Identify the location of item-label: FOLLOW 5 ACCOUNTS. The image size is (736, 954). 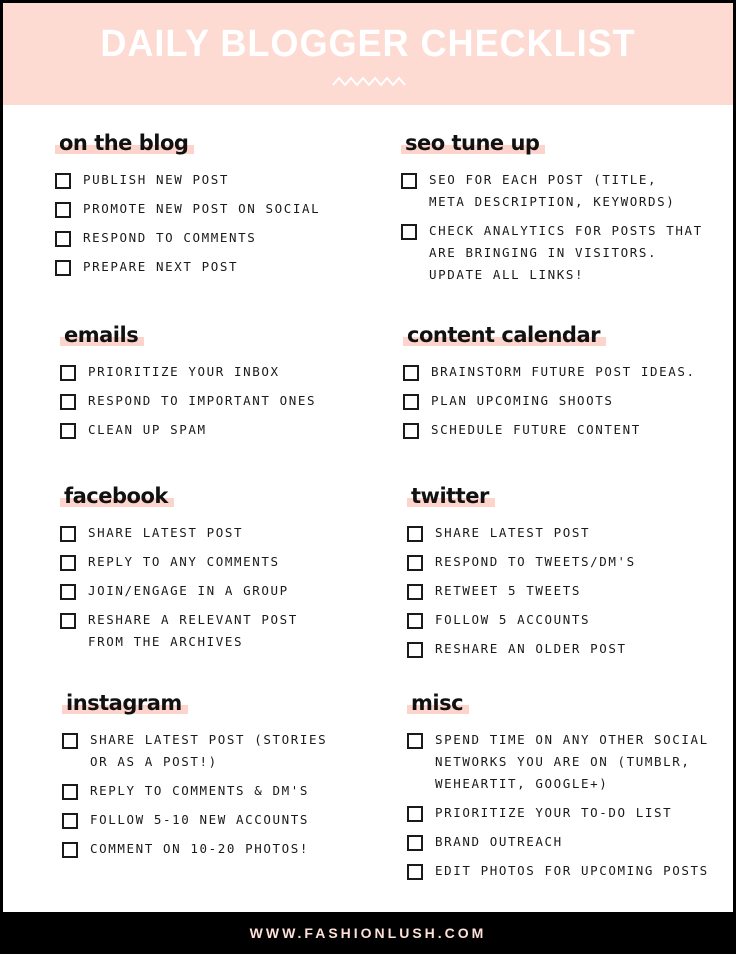
(513, 619).